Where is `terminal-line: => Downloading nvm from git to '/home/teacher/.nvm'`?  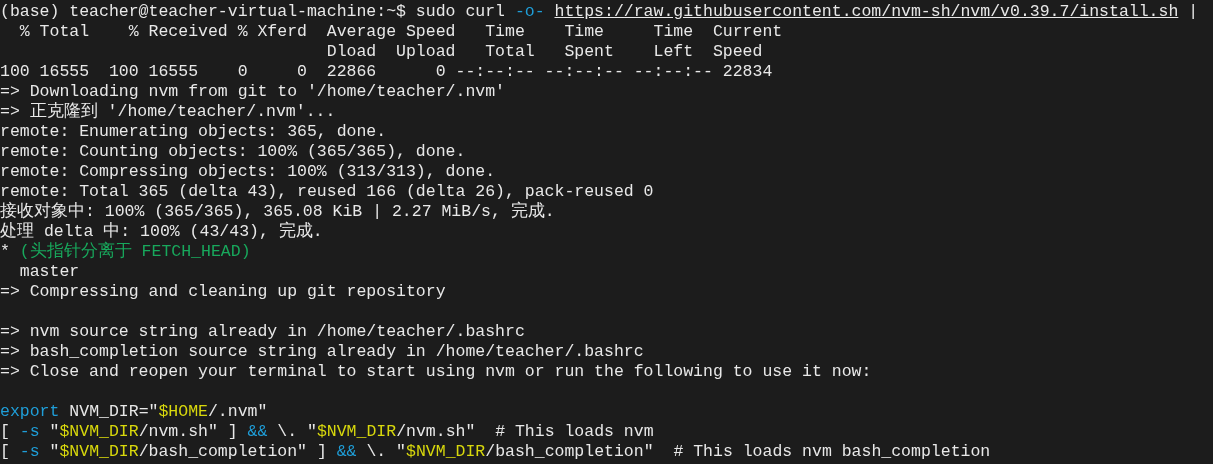
terminal-line: => Downloading nvm from git to '/home/teacher/.nvm' is located at coordinates (252, 92).